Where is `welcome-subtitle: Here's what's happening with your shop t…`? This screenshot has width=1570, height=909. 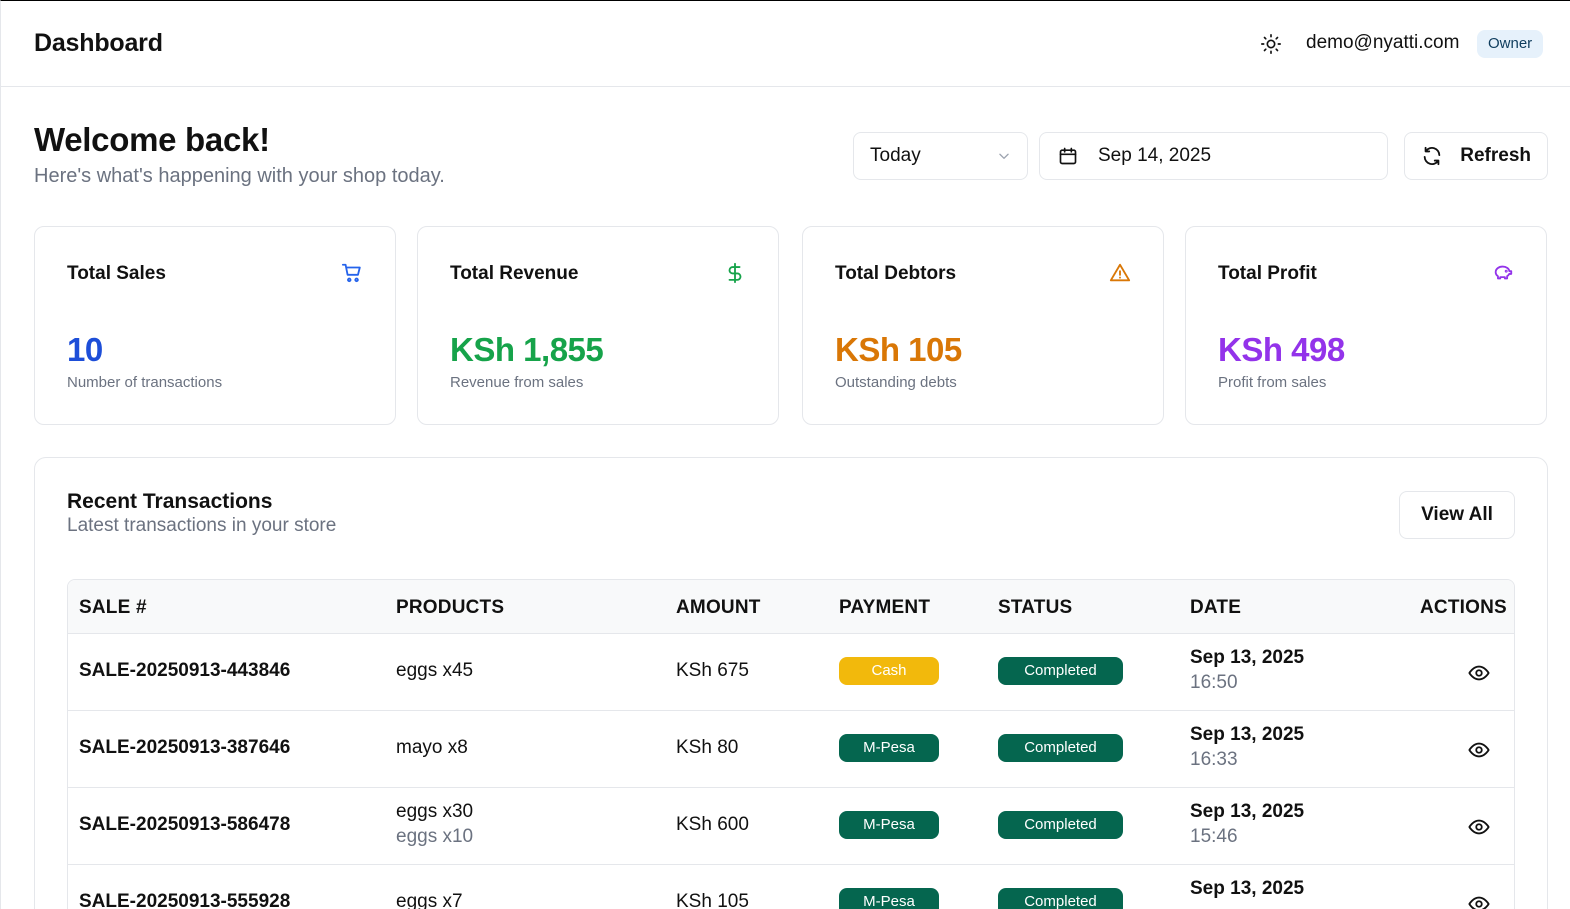
welcome-subtitle: Here's what's happening with your shop t… is located at coordinates (239, 176).